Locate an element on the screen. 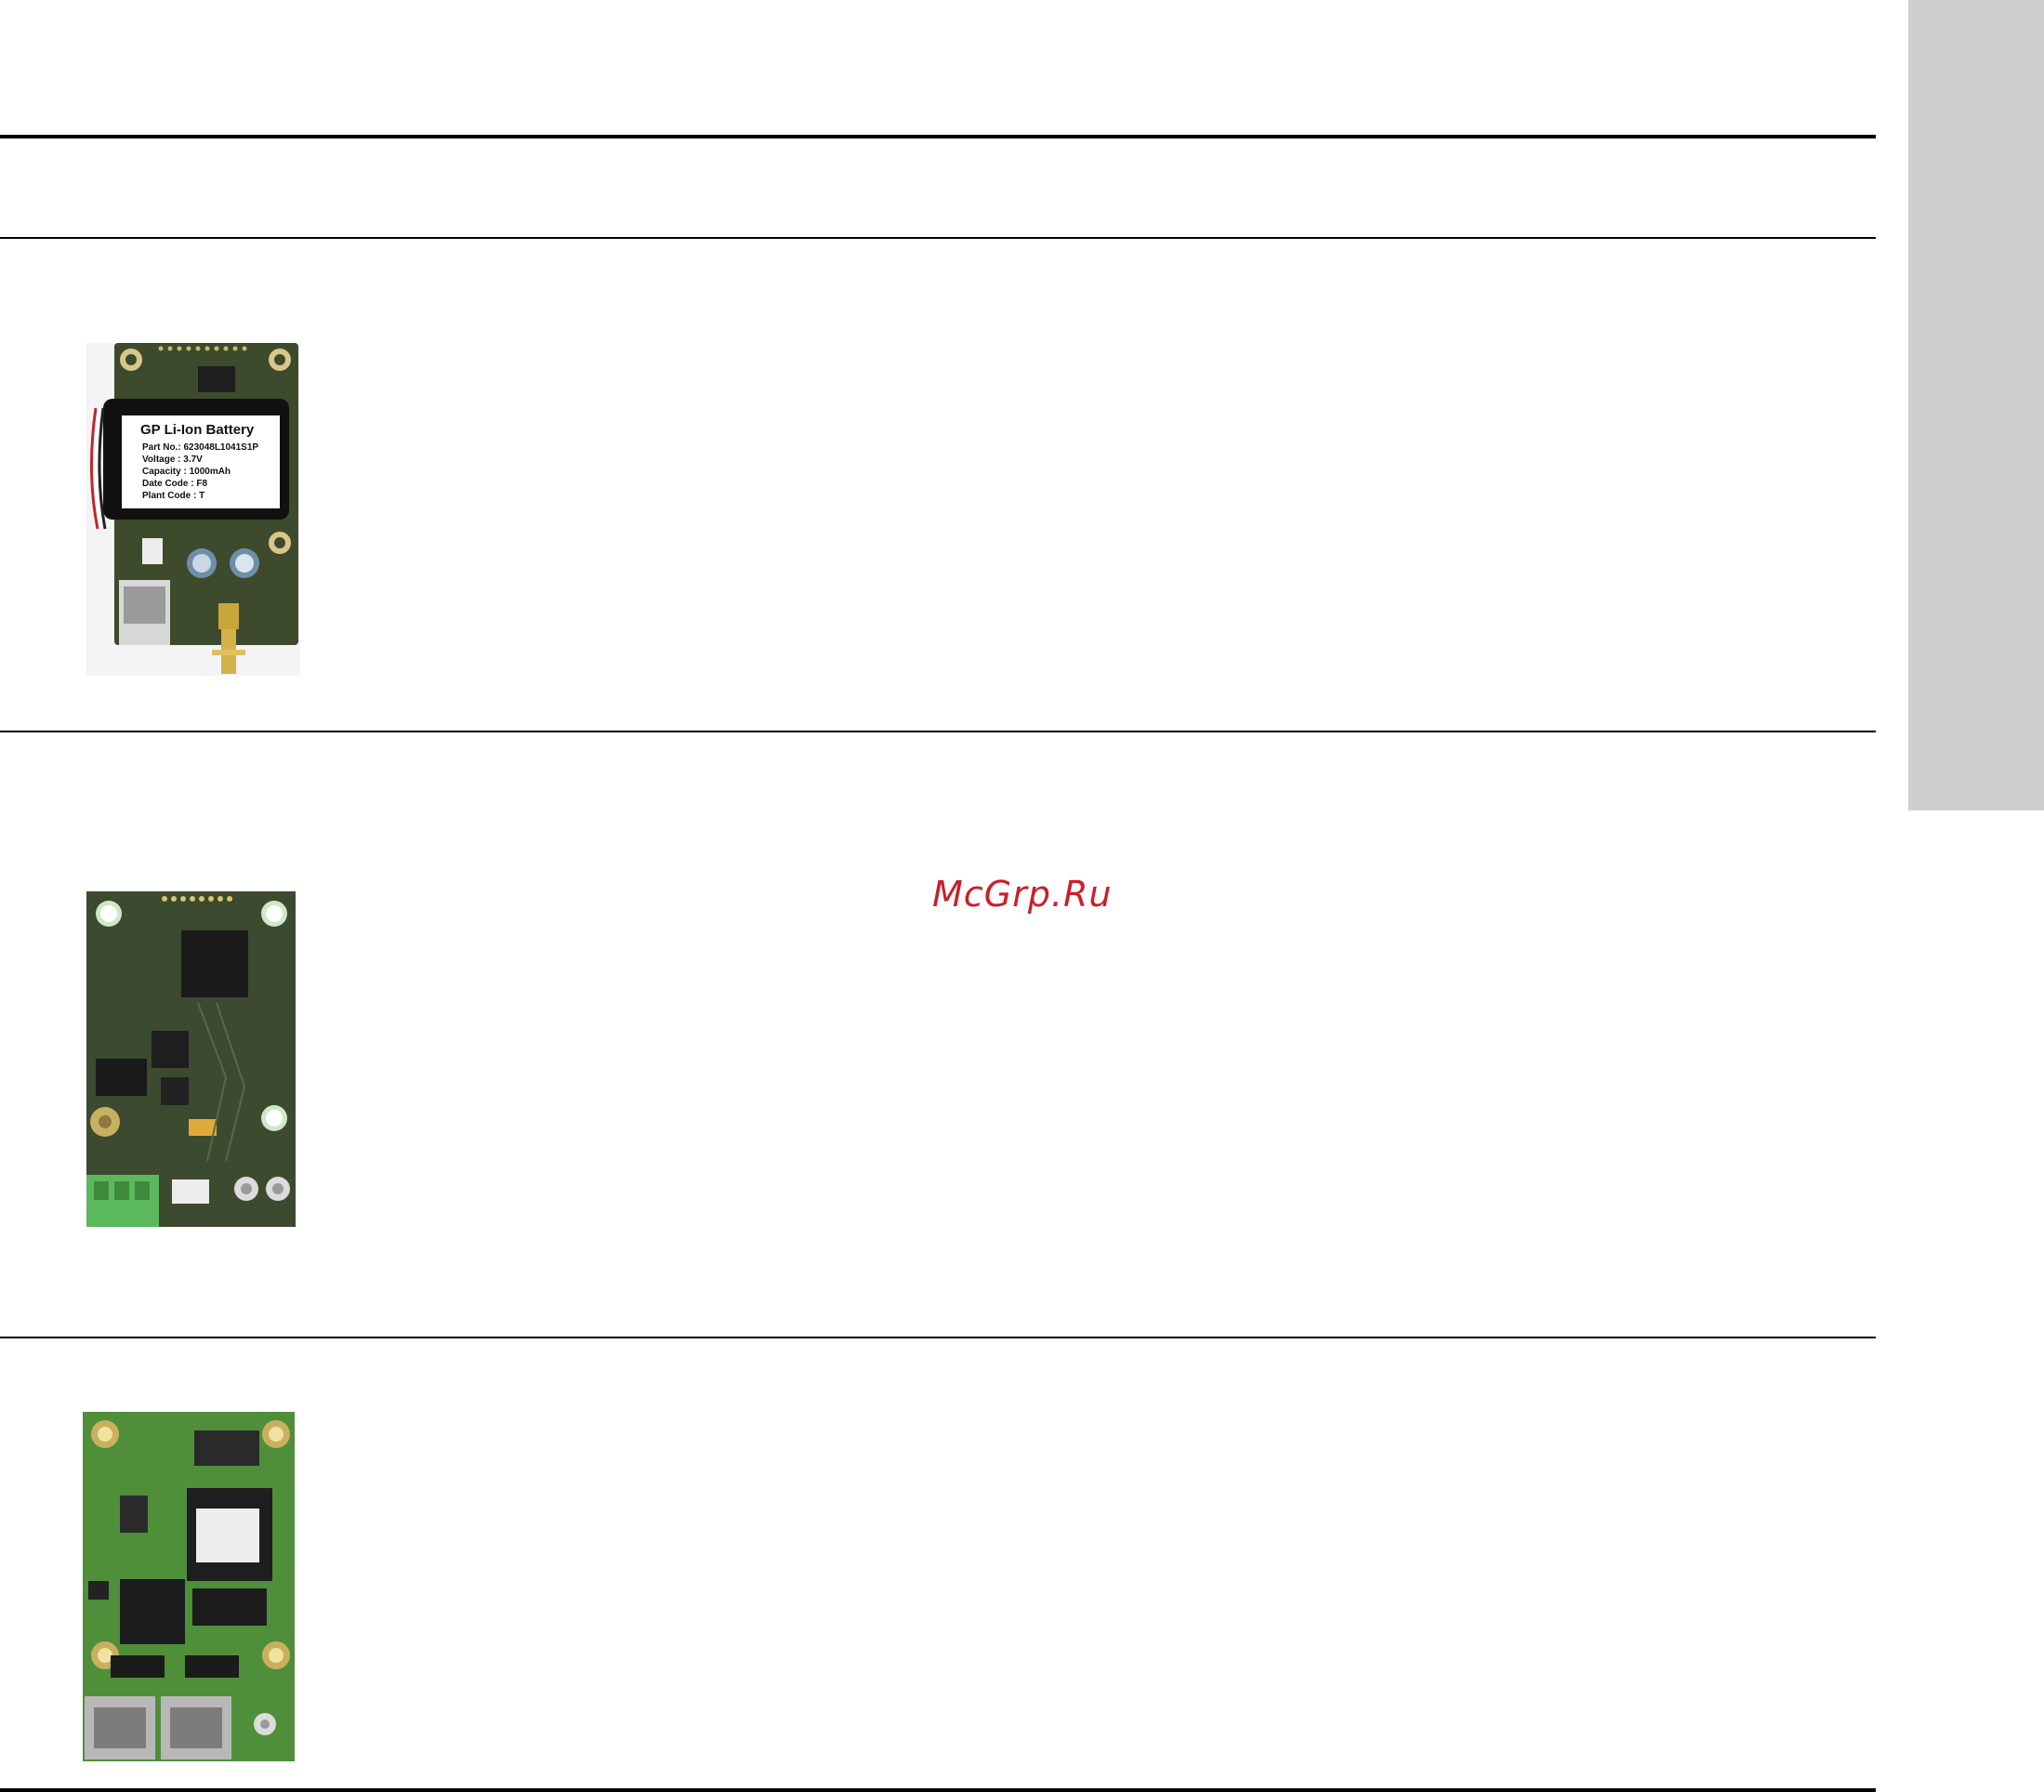 The image size is (2044, 1792). footer-rule is located at coordinates (938, 1790).